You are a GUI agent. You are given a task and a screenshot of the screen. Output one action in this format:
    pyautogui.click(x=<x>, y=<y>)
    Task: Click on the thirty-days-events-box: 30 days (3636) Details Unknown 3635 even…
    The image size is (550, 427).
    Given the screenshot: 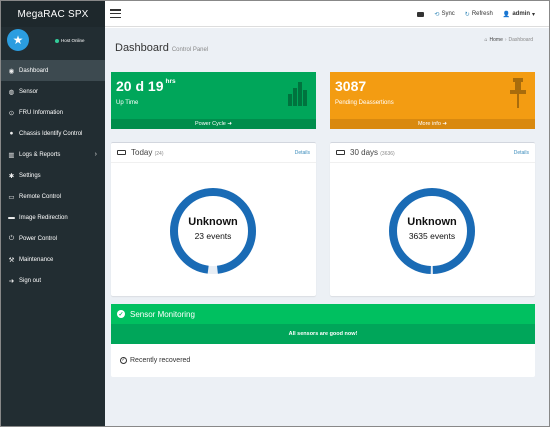 What is the action you would take?
    pyautogui.click(x=432, y=219)
    